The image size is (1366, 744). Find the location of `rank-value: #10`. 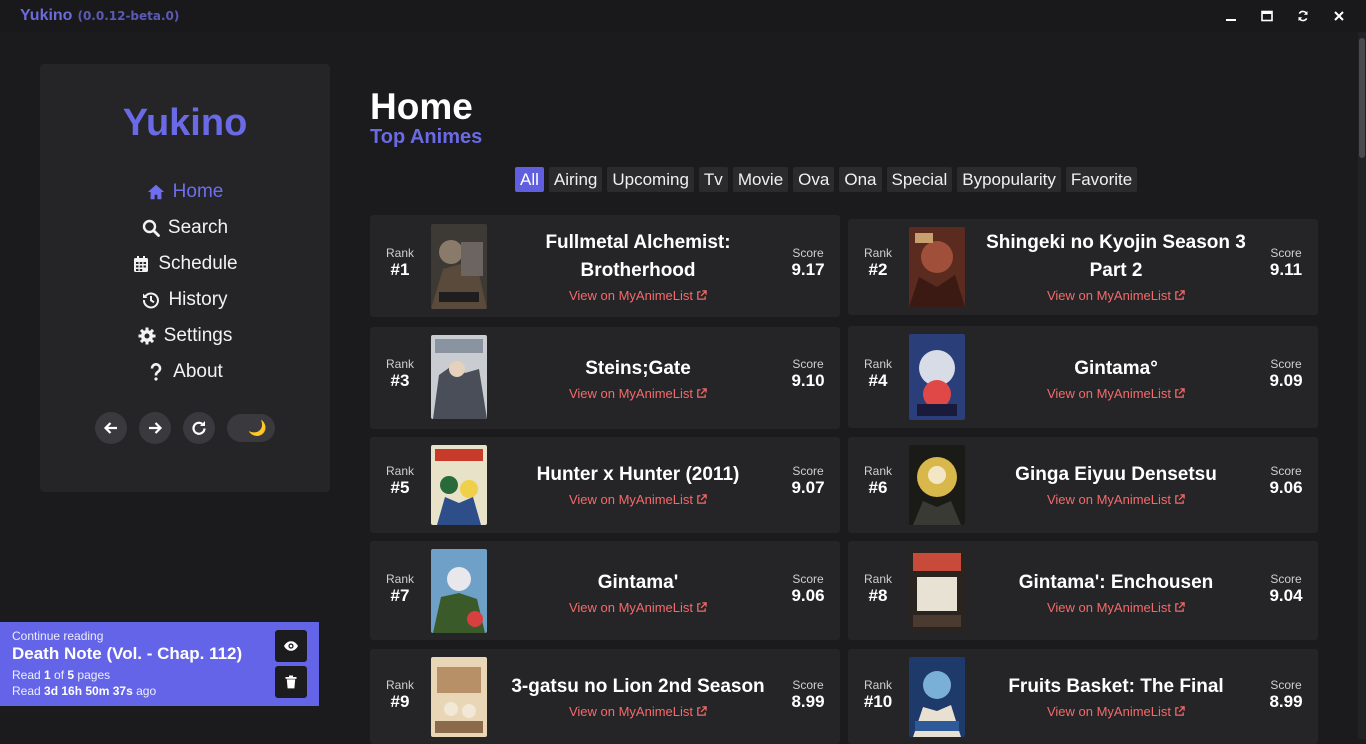

rank-value: #10 is located at coordinates (878, 701).